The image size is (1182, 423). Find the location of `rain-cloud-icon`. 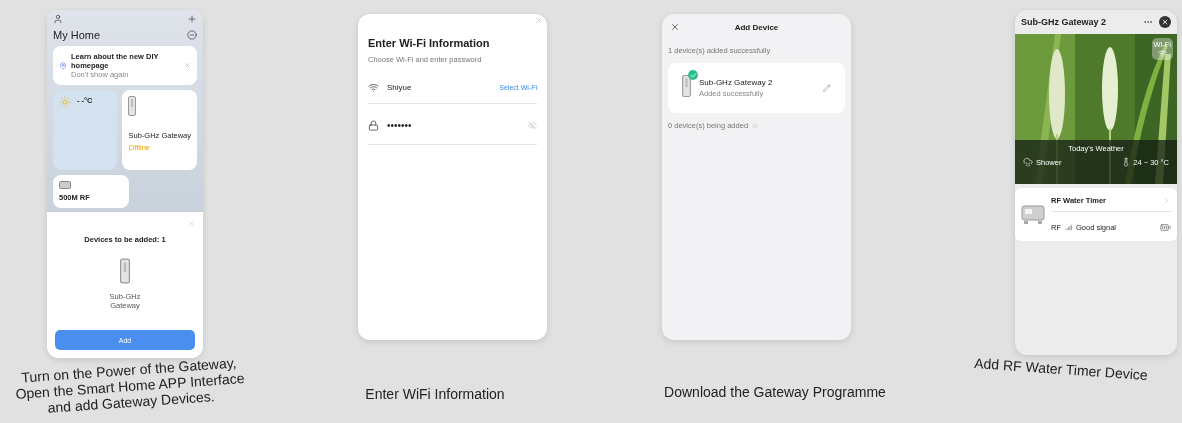

rain-cloud-icon is located at coordinates (1028, 162).